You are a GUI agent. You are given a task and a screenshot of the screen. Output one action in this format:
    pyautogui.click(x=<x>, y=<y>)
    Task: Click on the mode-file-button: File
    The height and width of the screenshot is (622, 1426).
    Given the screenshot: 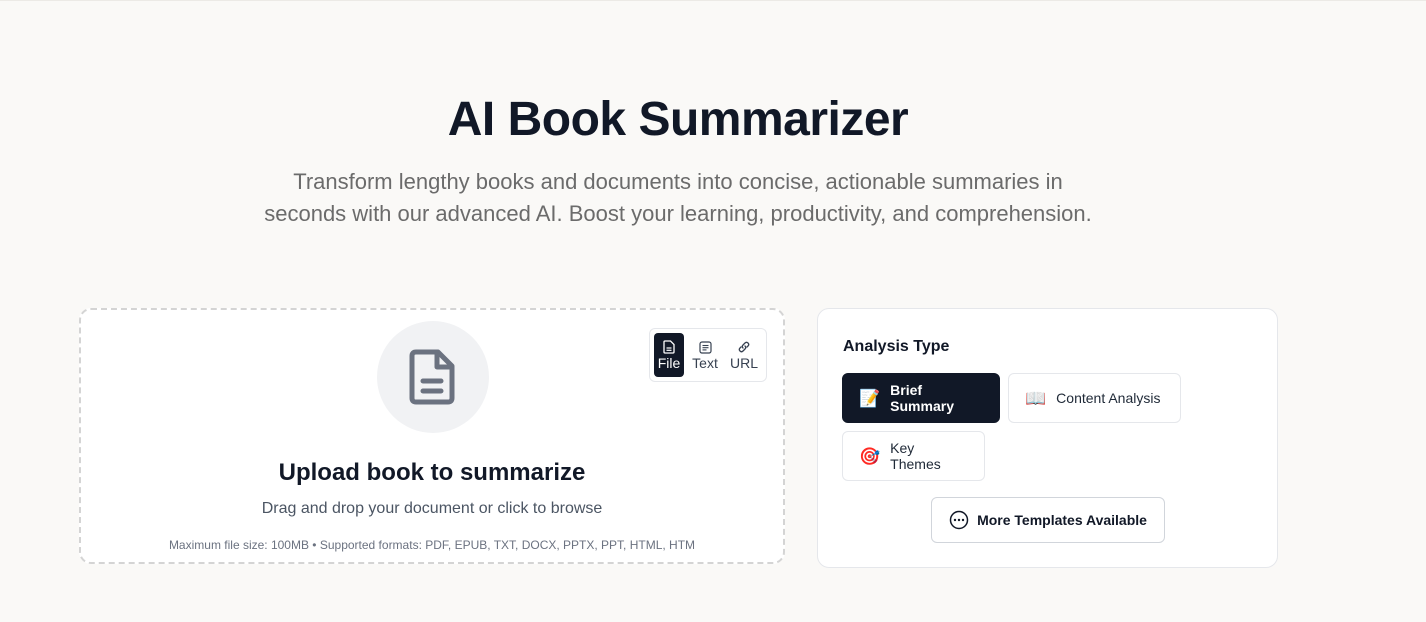 What is the action you would take?
    pyautogui.click(x=669, y=355)
    